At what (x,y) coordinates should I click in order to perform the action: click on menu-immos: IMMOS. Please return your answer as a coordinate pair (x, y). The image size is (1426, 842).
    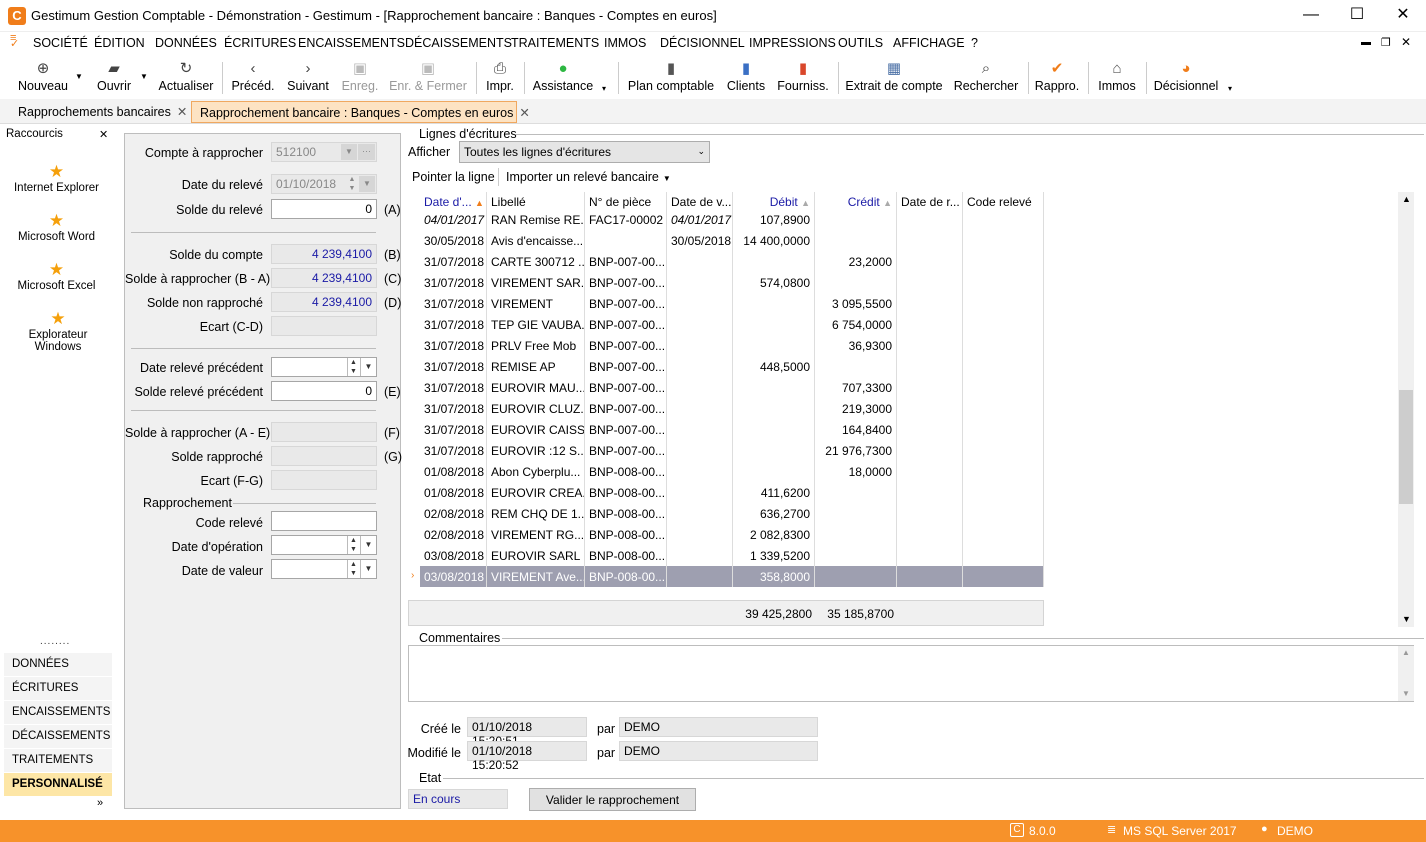
    Looking at the image, I should click on (625, 43).